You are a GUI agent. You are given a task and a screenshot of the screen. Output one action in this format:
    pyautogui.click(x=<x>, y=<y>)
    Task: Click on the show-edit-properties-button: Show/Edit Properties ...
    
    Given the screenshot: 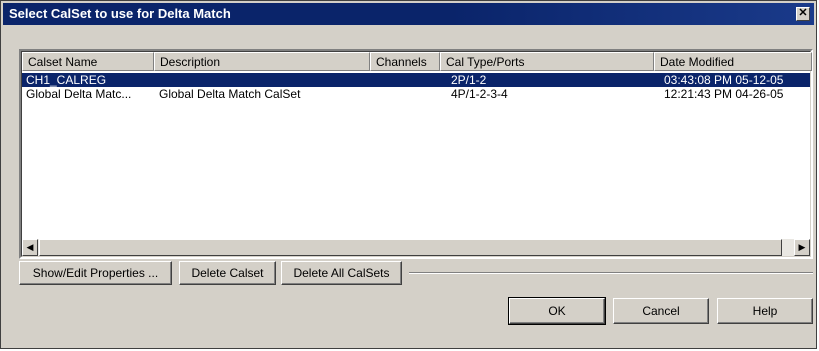 What is the action you would take?
    pyautogui.click(x=95, y=273)
    